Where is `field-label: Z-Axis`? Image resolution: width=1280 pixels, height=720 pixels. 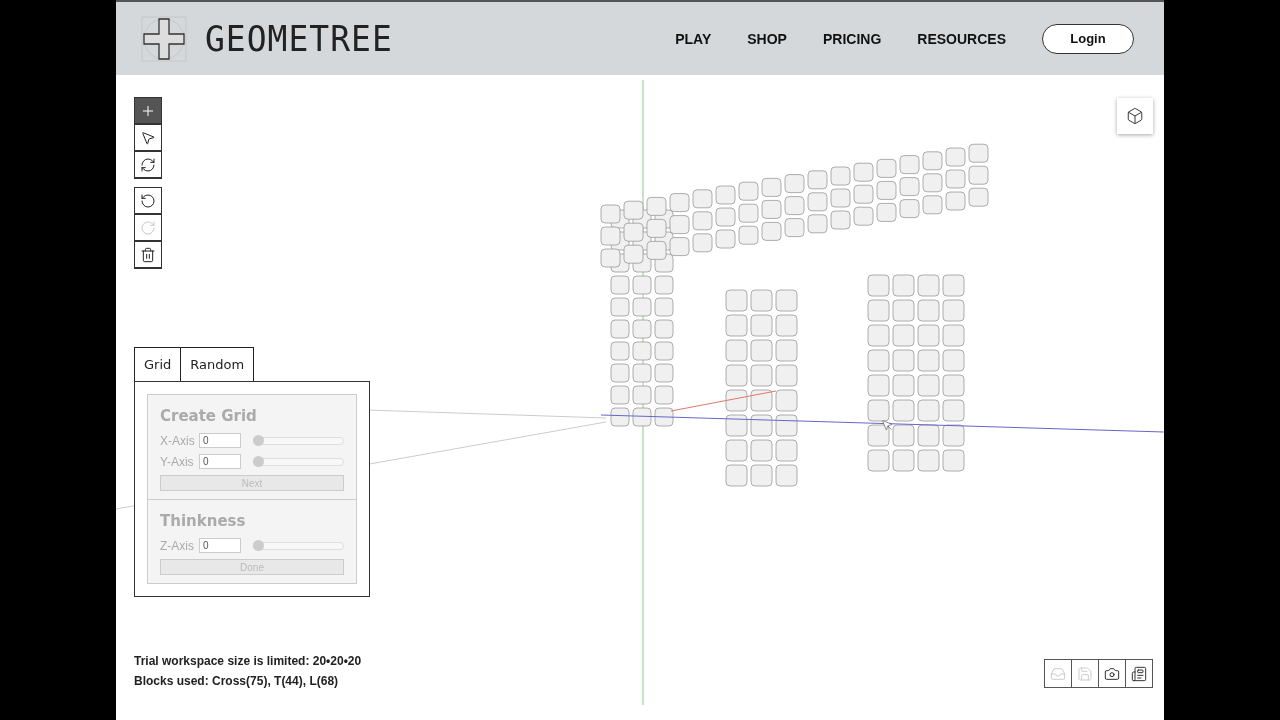
field-label: Z-Axis is located at coordinates (177, 545).